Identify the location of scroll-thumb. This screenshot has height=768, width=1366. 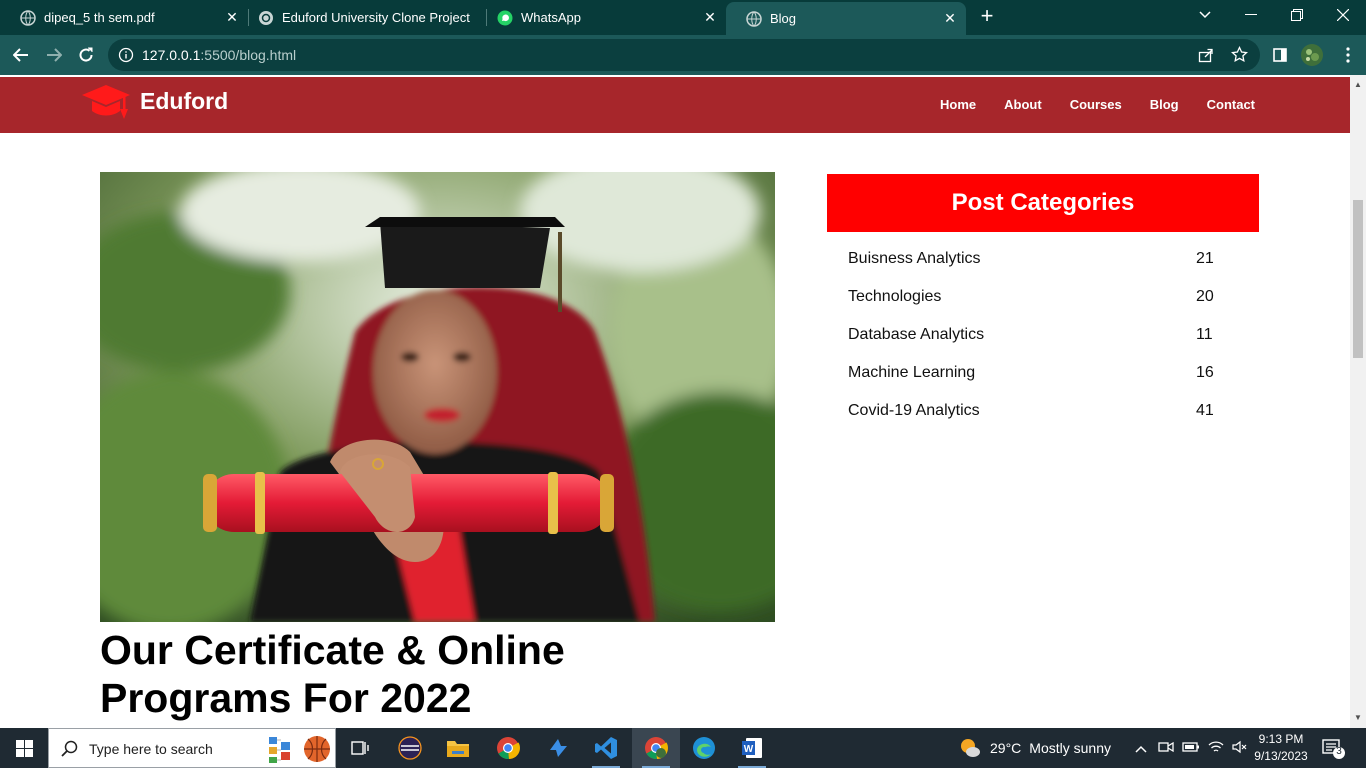
(1358, 279).